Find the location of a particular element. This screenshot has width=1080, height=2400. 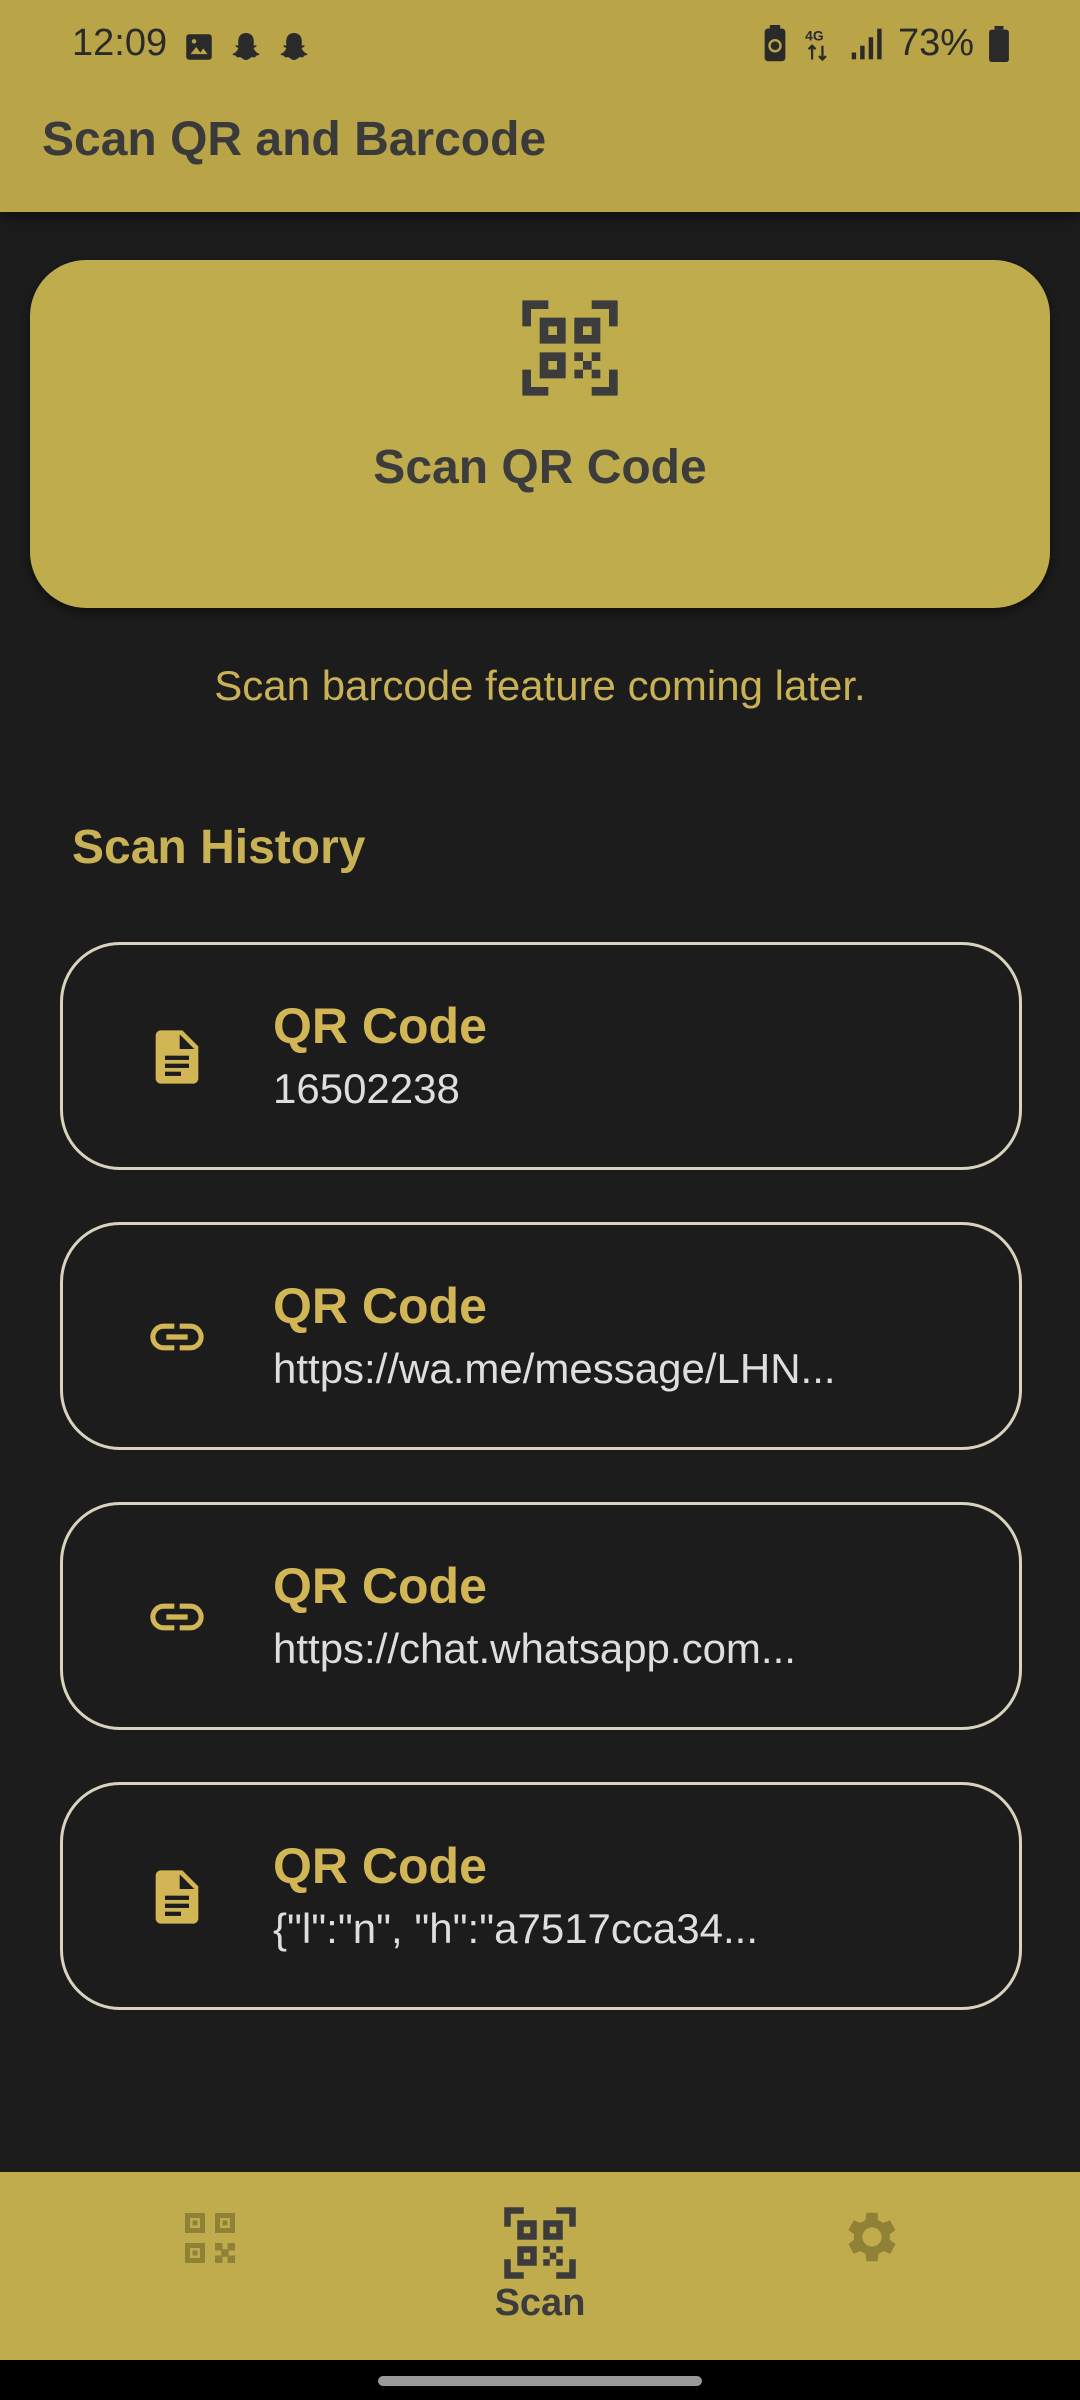

notification-icons is located at coordinates (247, 48).